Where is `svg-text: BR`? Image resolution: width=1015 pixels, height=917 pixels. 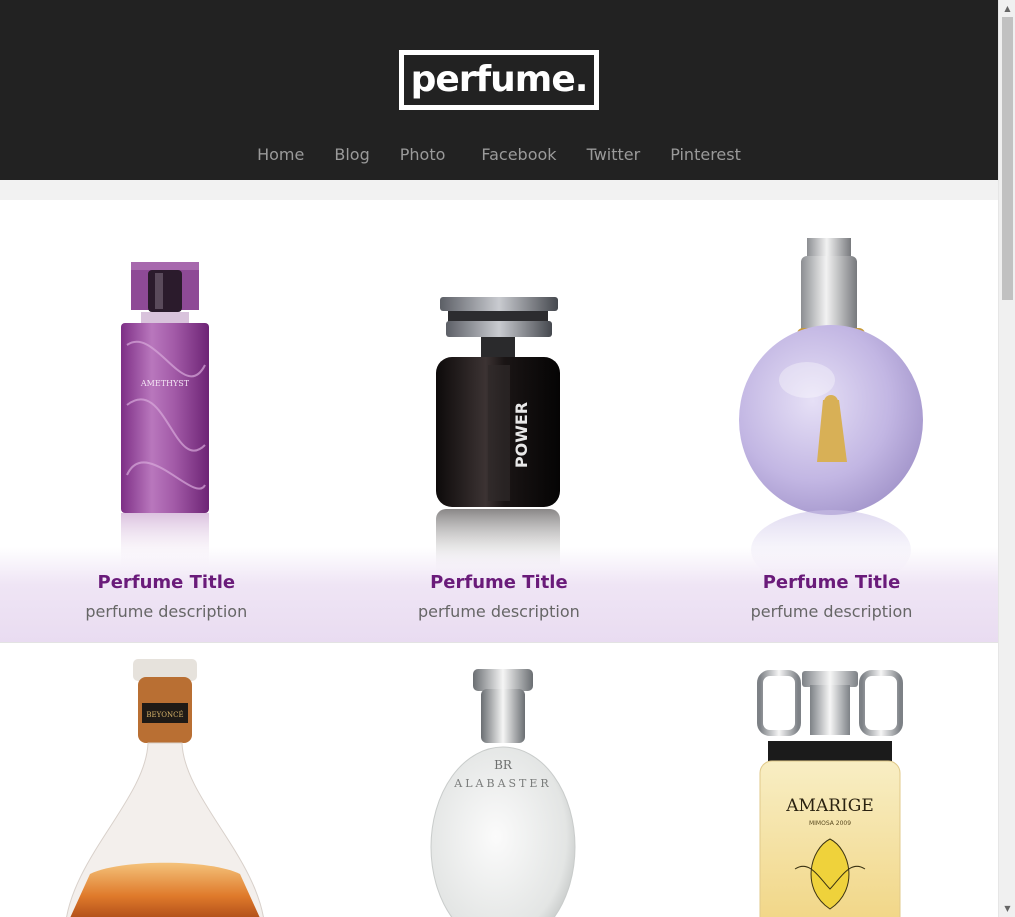 svg-text: BR is located at coordinates (503, 765).